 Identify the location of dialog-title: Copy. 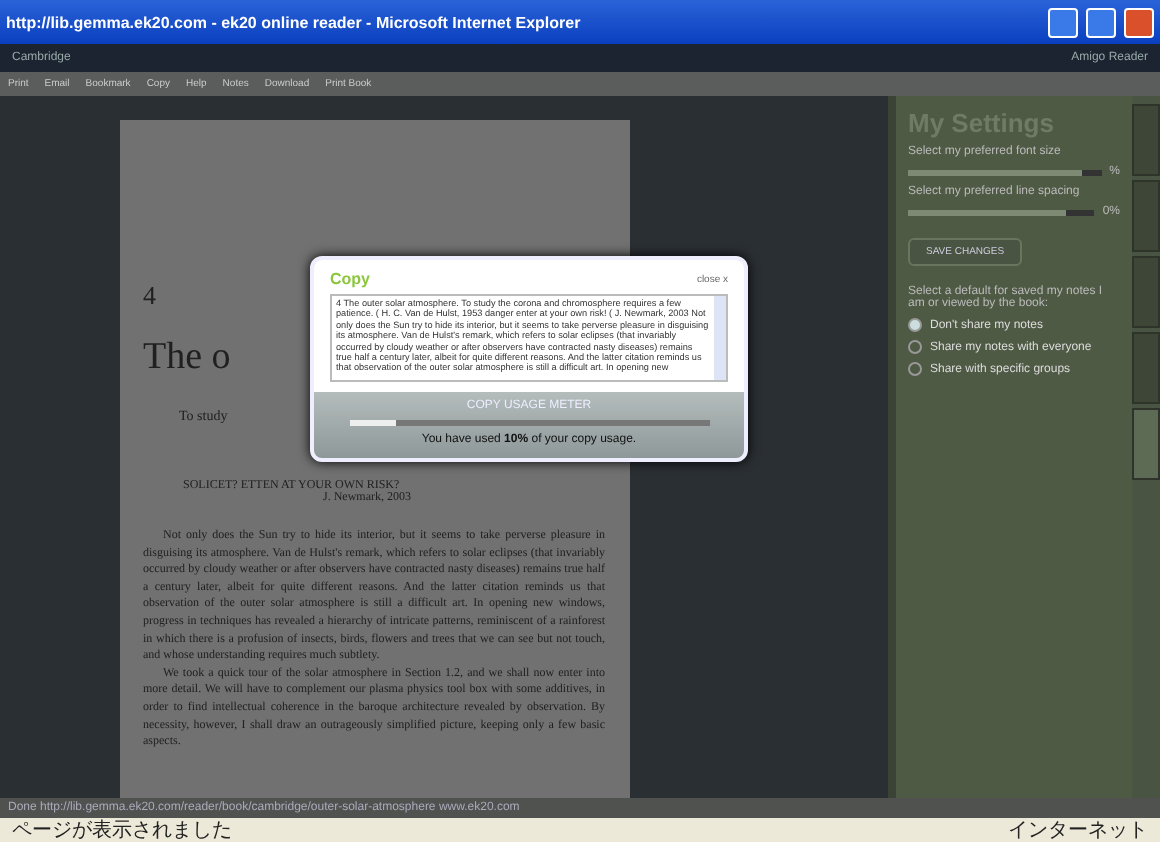
(350, 279).